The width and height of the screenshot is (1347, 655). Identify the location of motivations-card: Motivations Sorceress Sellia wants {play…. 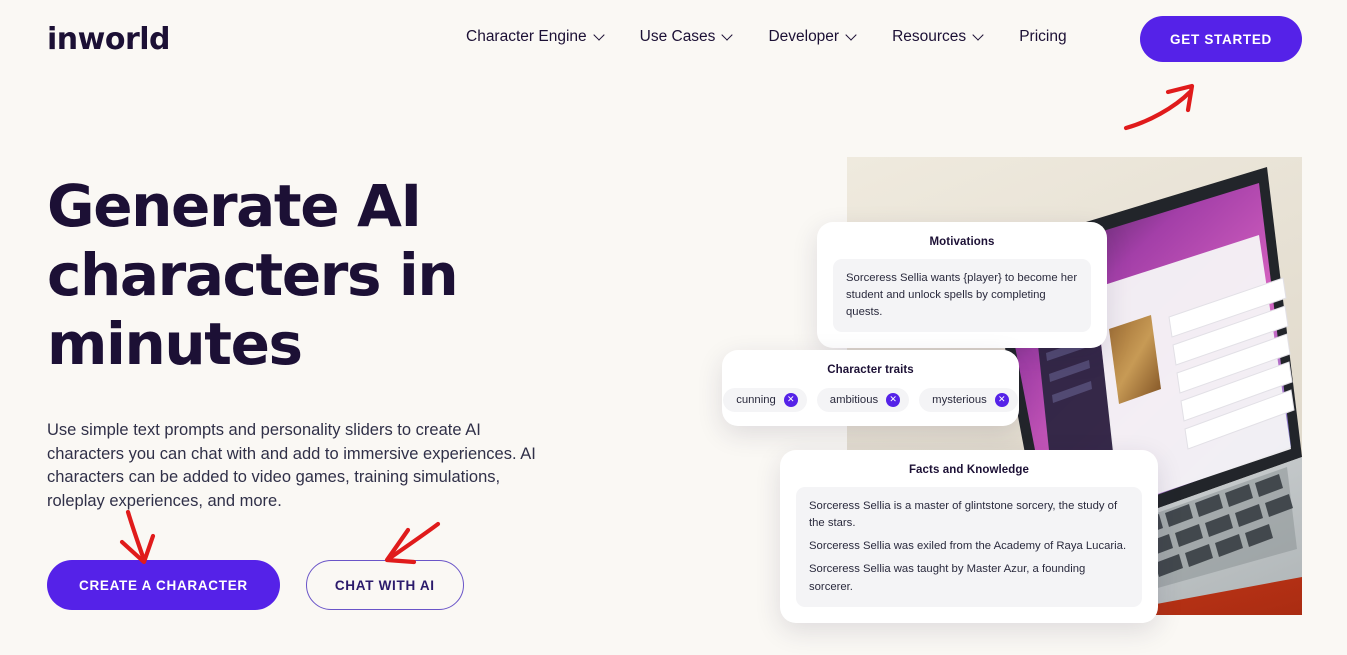
(962, 285).